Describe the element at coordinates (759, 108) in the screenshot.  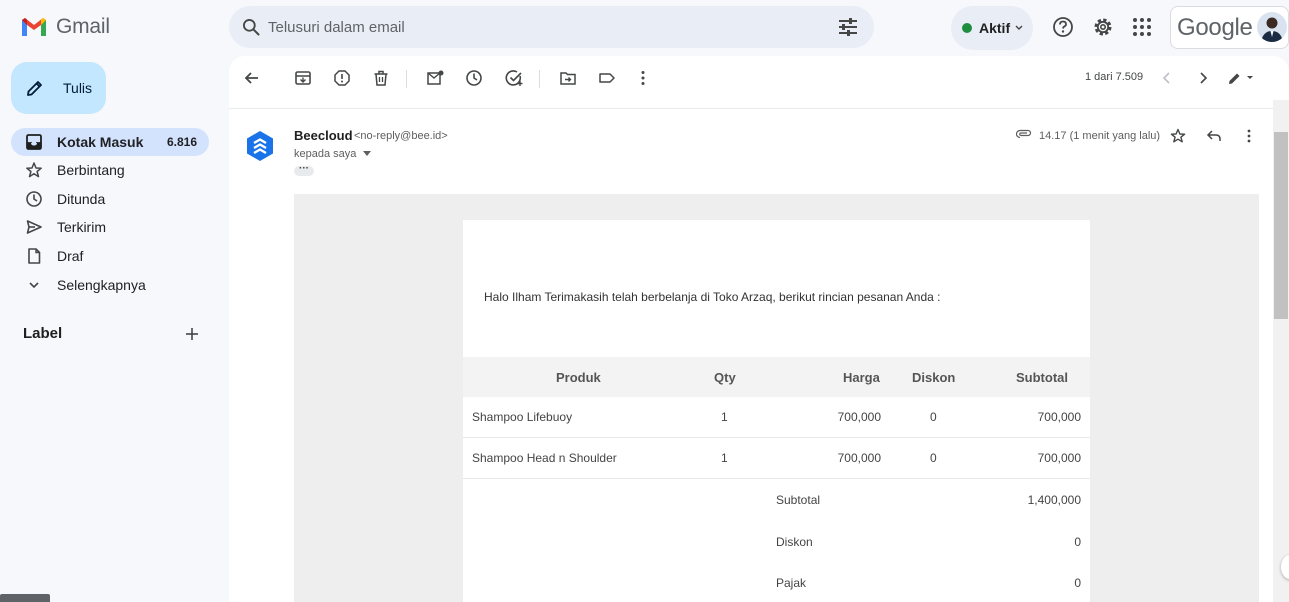
I see `header-divider` at that location.